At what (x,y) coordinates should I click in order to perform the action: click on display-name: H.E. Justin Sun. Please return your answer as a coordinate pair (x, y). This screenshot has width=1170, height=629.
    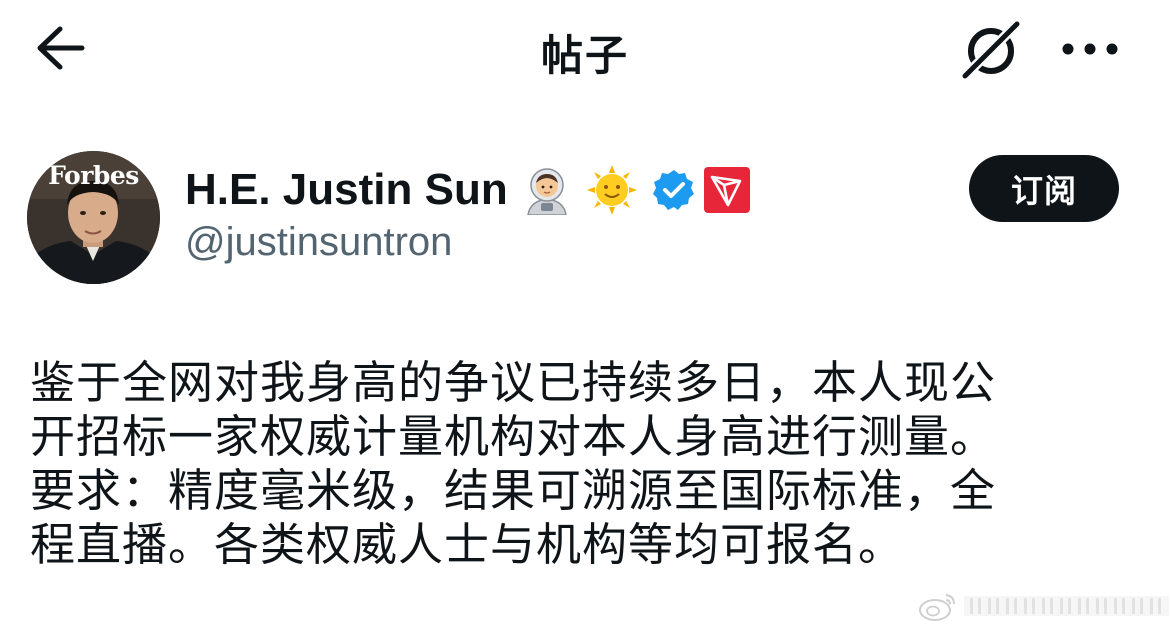
    Looking at the image, I should click on (346, 190).